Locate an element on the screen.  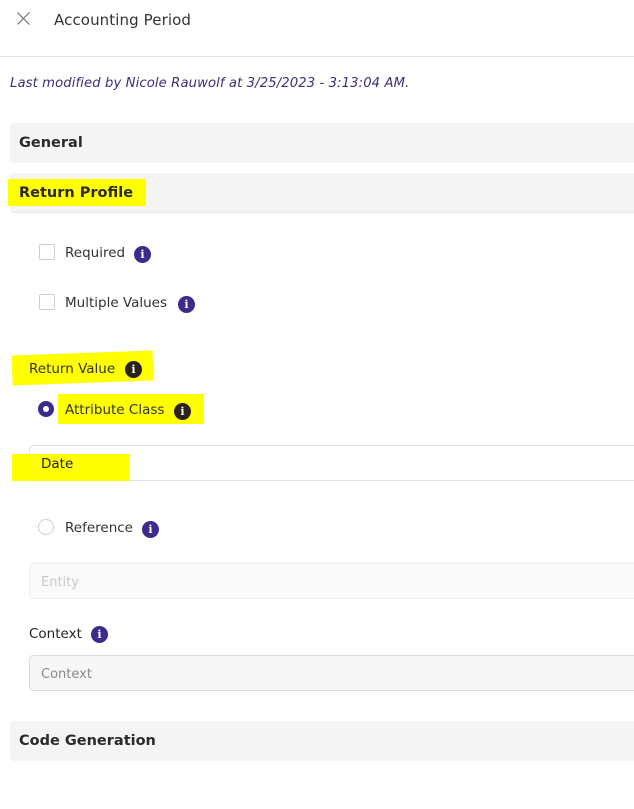
panel-title: Accounting Period is located at coordinates (123, 20).